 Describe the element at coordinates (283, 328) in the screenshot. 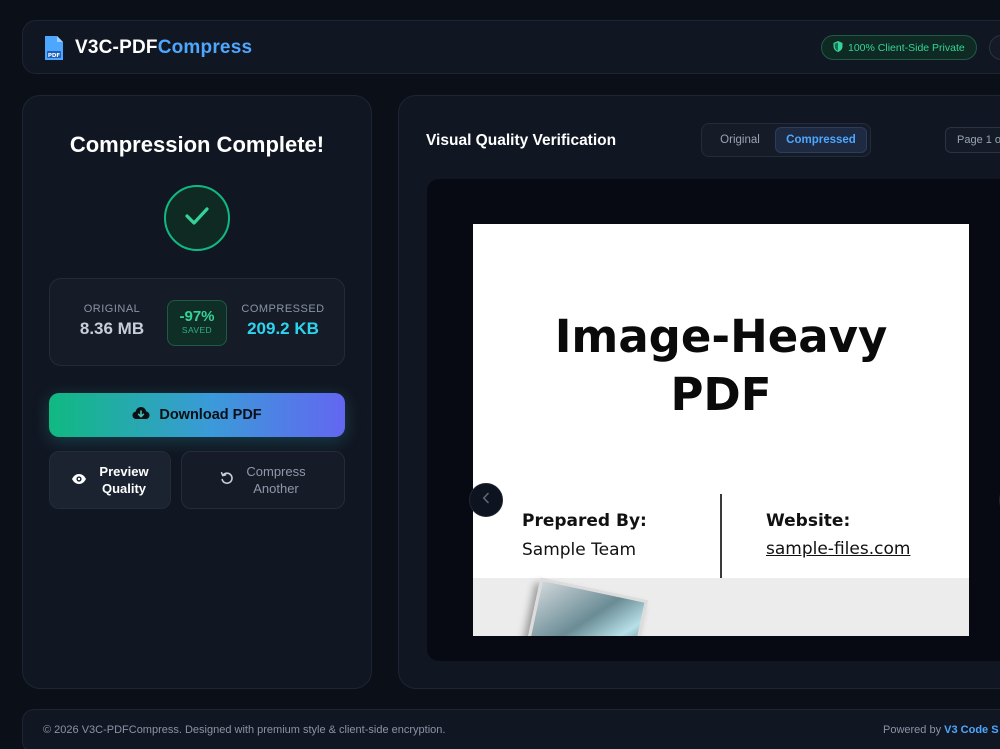

I see `compressed-size: 209.2 KB` at that location.